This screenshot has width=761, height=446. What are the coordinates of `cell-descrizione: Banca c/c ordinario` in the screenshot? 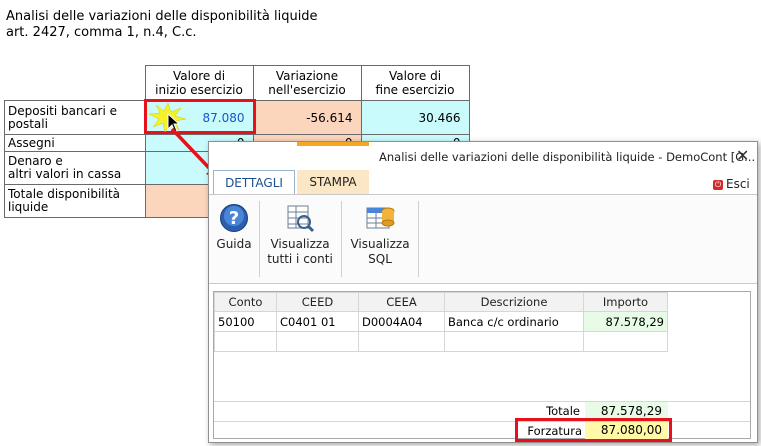 It's located at (514, 321).